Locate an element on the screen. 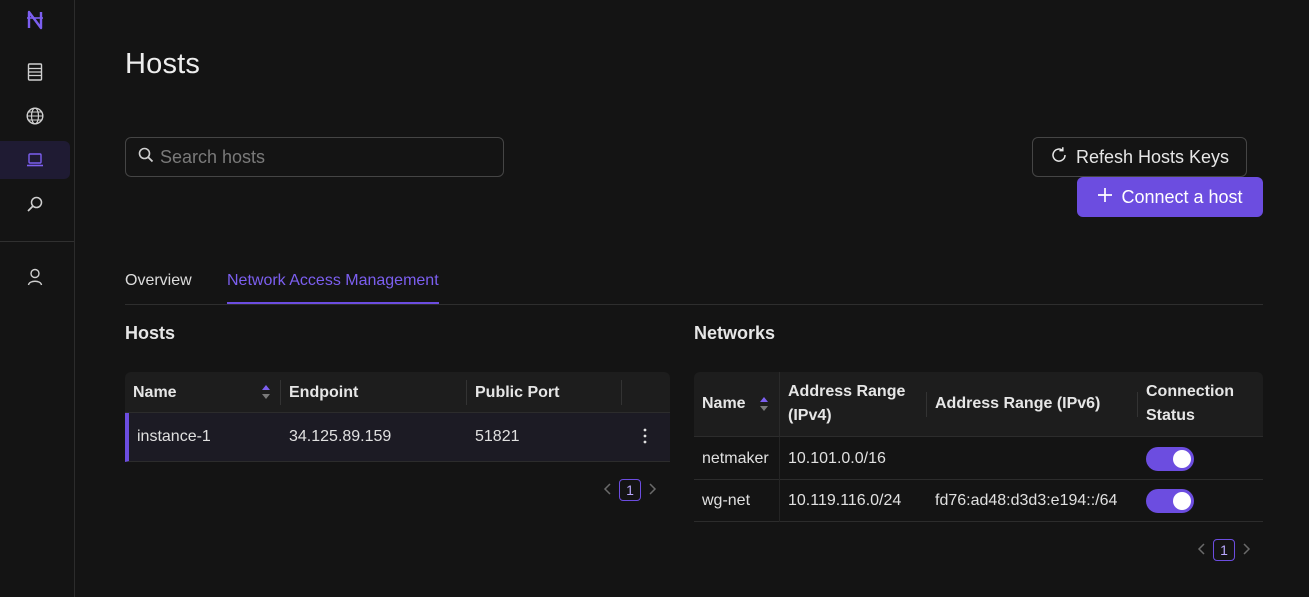 Image resolution: width=1309 pixels, height=597 pixels. globe-icon is located at coordinates (35, 116).